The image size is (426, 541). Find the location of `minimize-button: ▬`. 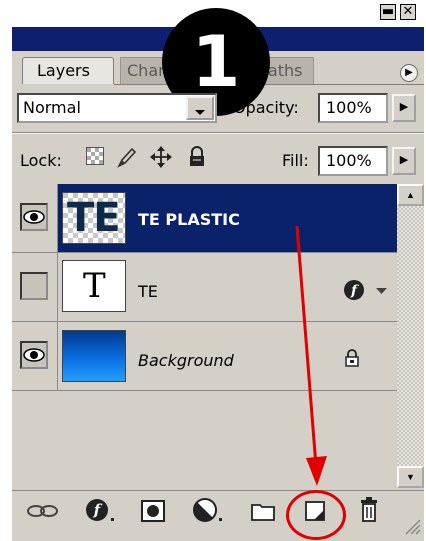

minimize-button: ▬ is located at coordinates (388, 12).